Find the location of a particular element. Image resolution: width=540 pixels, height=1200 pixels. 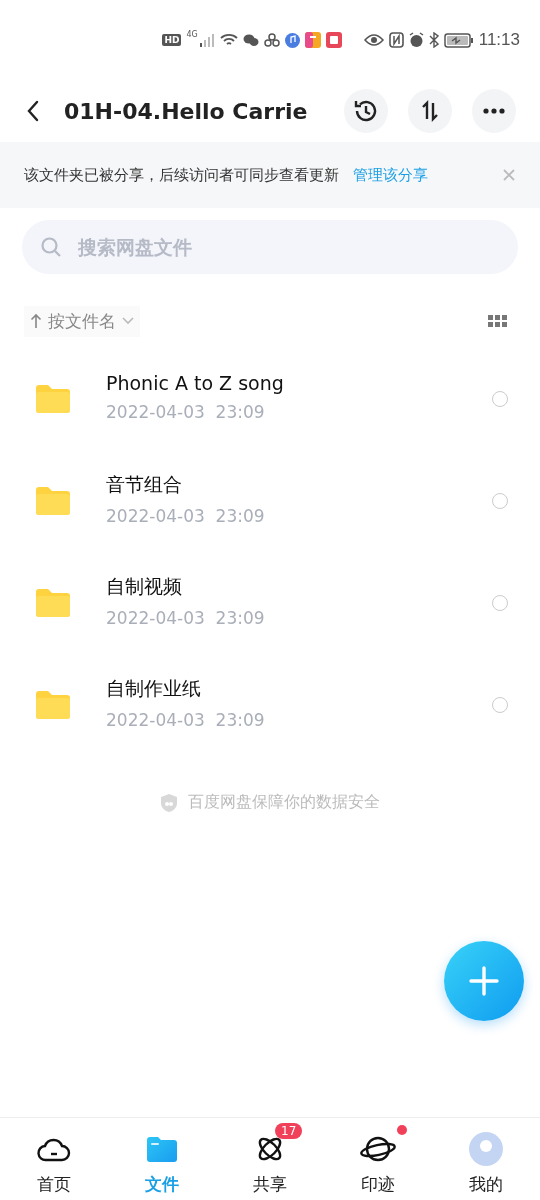

nav-tab: 我的 is located at coordinates (486, 1159).